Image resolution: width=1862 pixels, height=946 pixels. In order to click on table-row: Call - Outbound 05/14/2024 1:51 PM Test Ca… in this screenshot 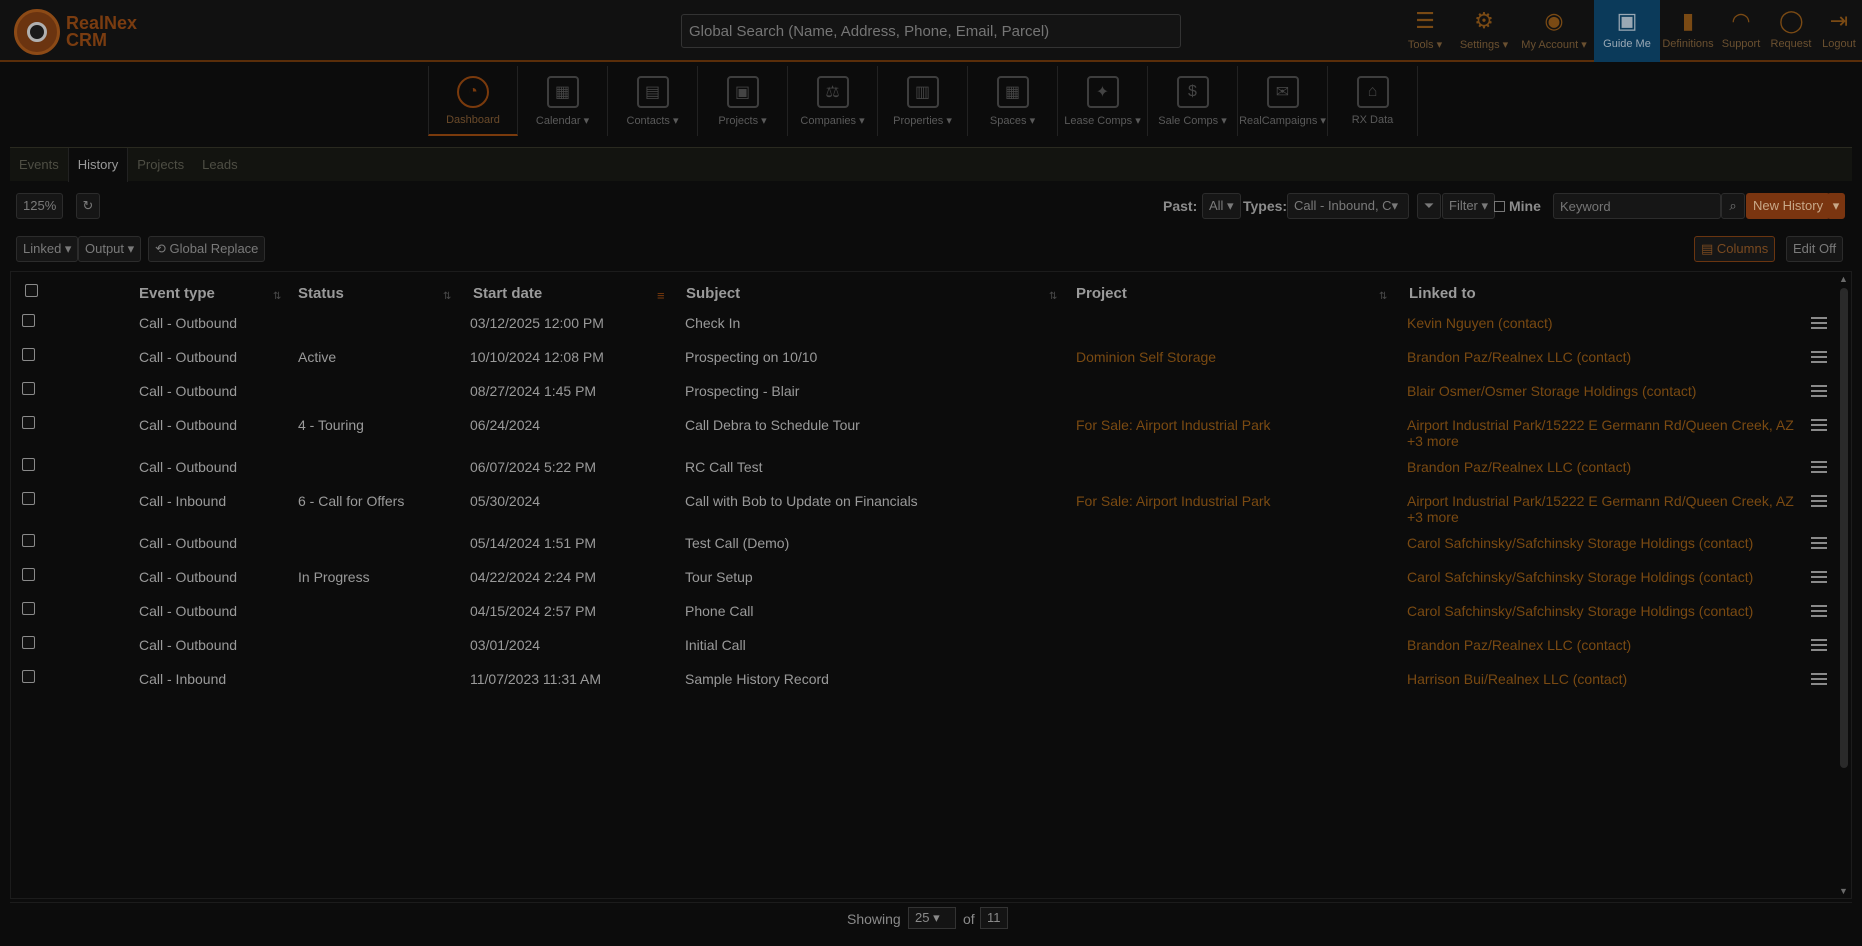, I will do `click(926, 551)`.